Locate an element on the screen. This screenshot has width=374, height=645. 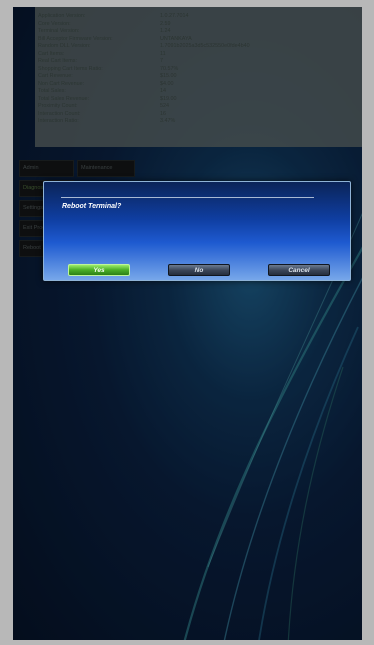
dialog-message: Reboot Terminal? is located at coordinates (92, 206).